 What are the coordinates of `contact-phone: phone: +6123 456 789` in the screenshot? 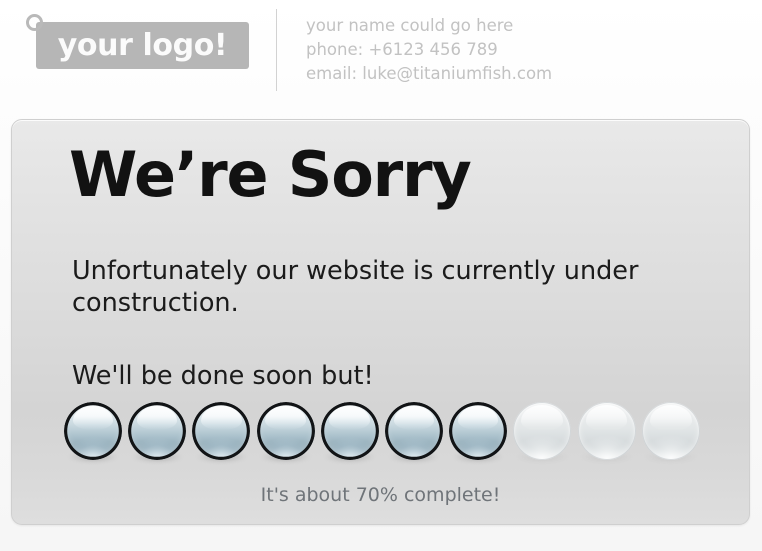 It's located at (402, 49).